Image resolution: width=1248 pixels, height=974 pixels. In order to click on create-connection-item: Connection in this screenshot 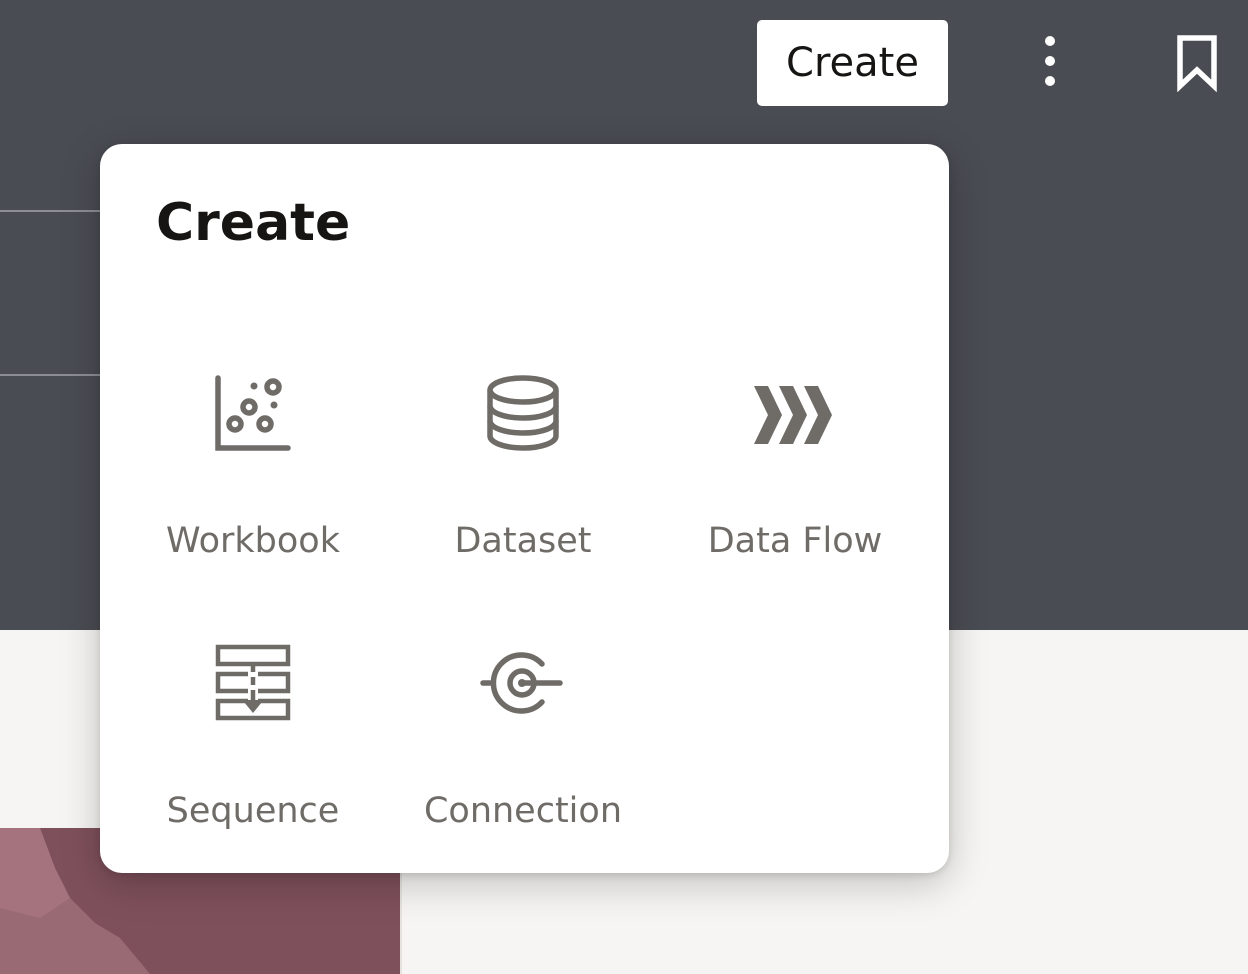, I will do `click(523, 750)`.